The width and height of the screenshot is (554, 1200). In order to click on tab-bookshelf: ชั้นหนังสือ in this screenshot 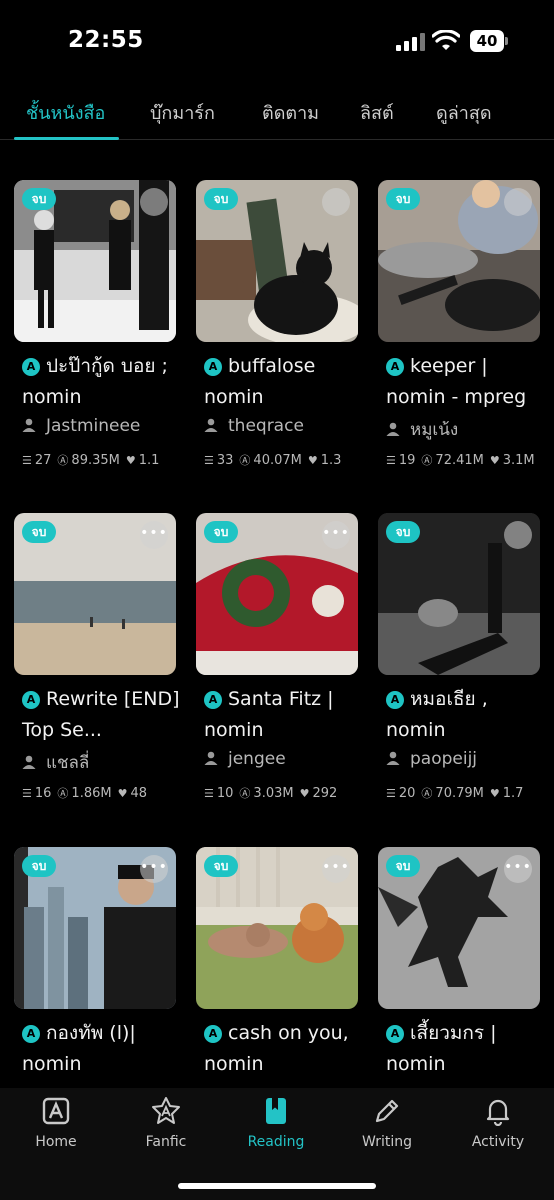, I will do `click(65, 112)`.